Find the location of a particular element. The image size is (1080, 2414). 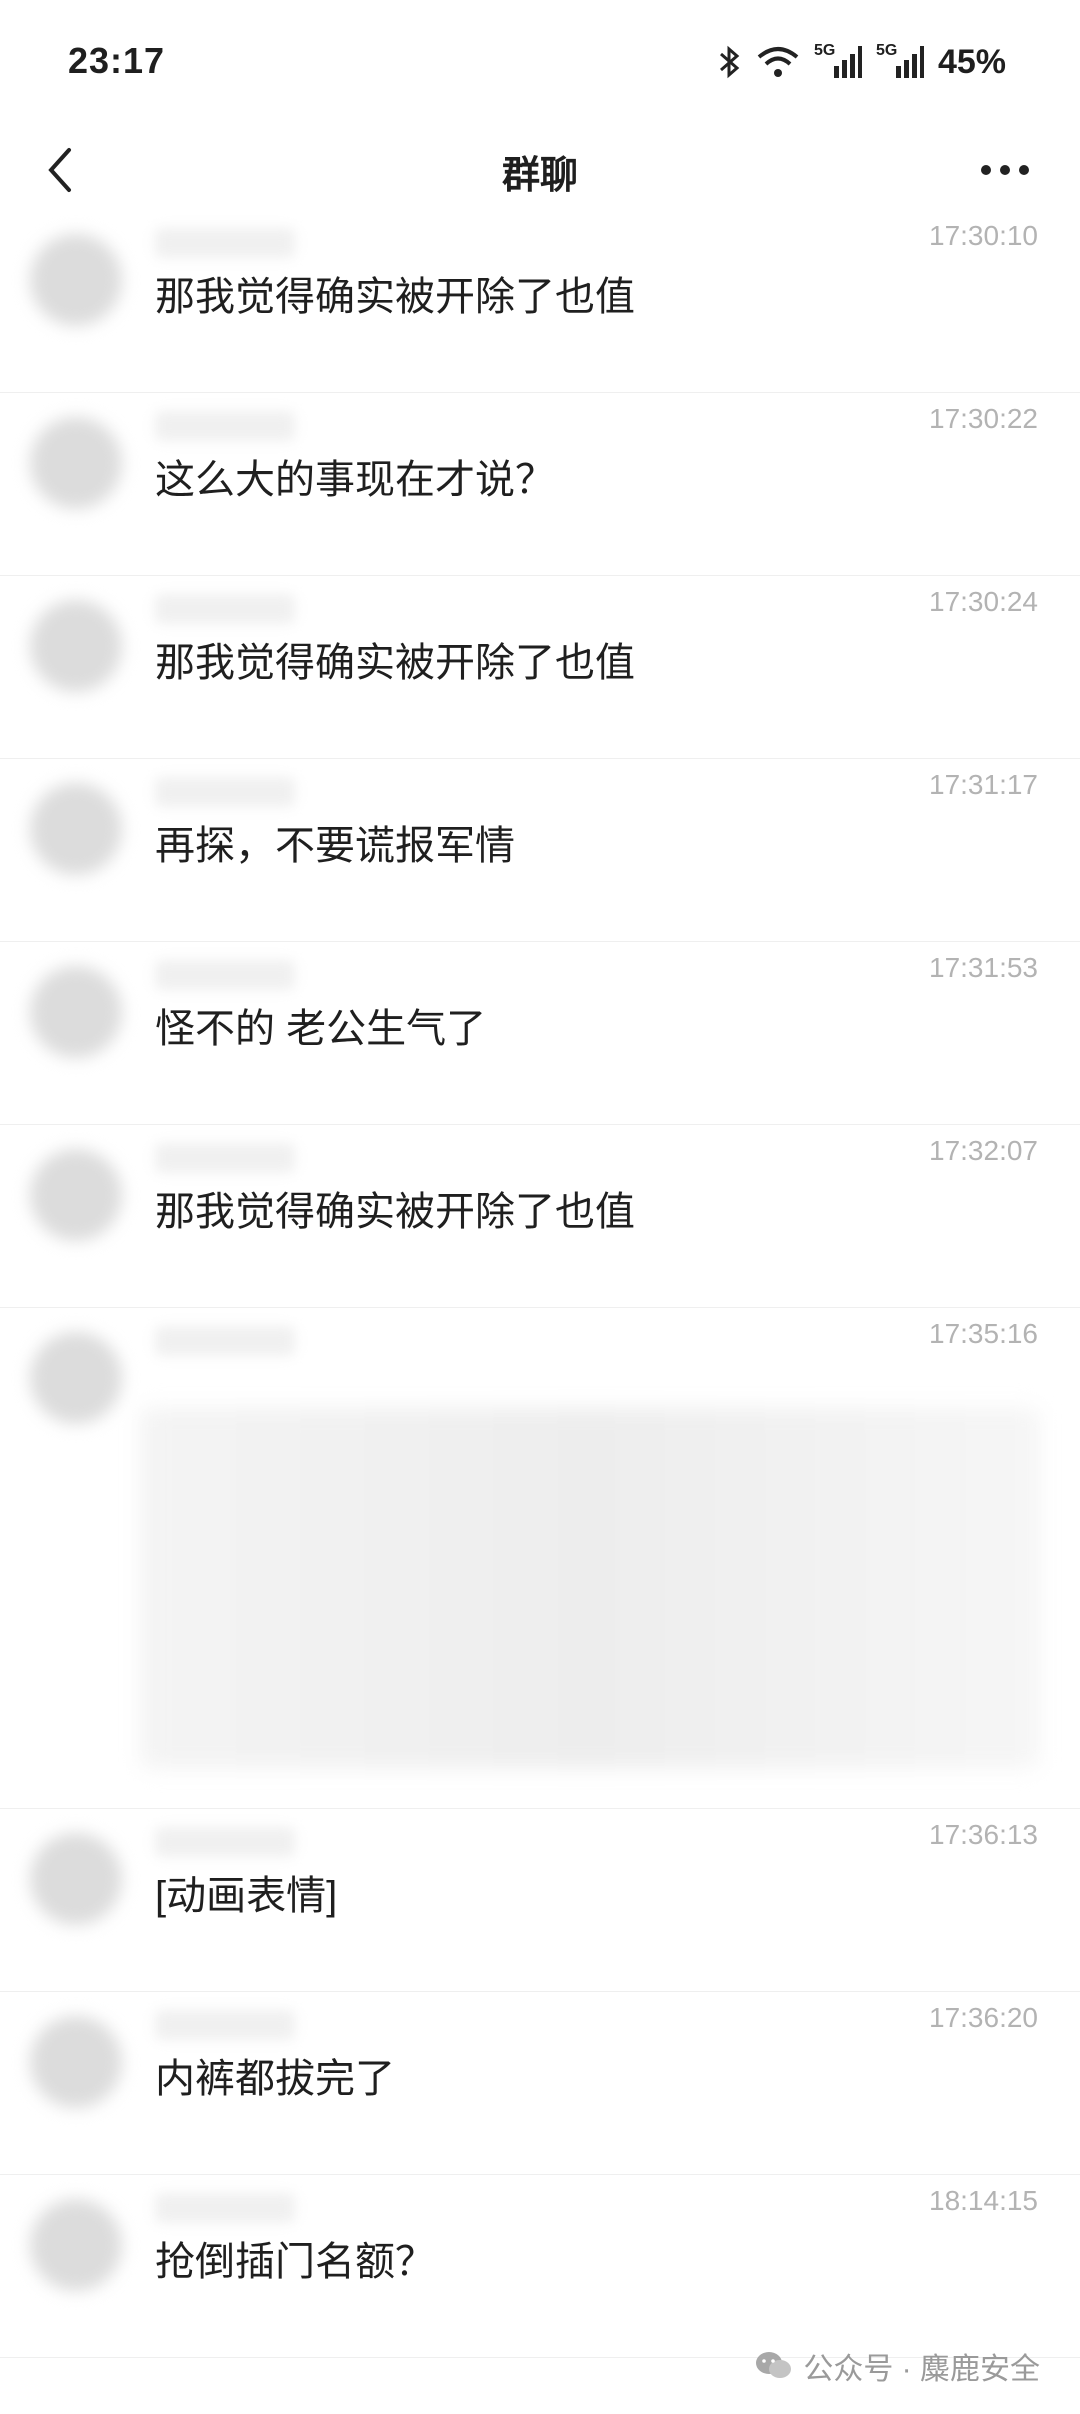

message-text: 这么大的事现在才说？ is located at coordinates (355, 480).